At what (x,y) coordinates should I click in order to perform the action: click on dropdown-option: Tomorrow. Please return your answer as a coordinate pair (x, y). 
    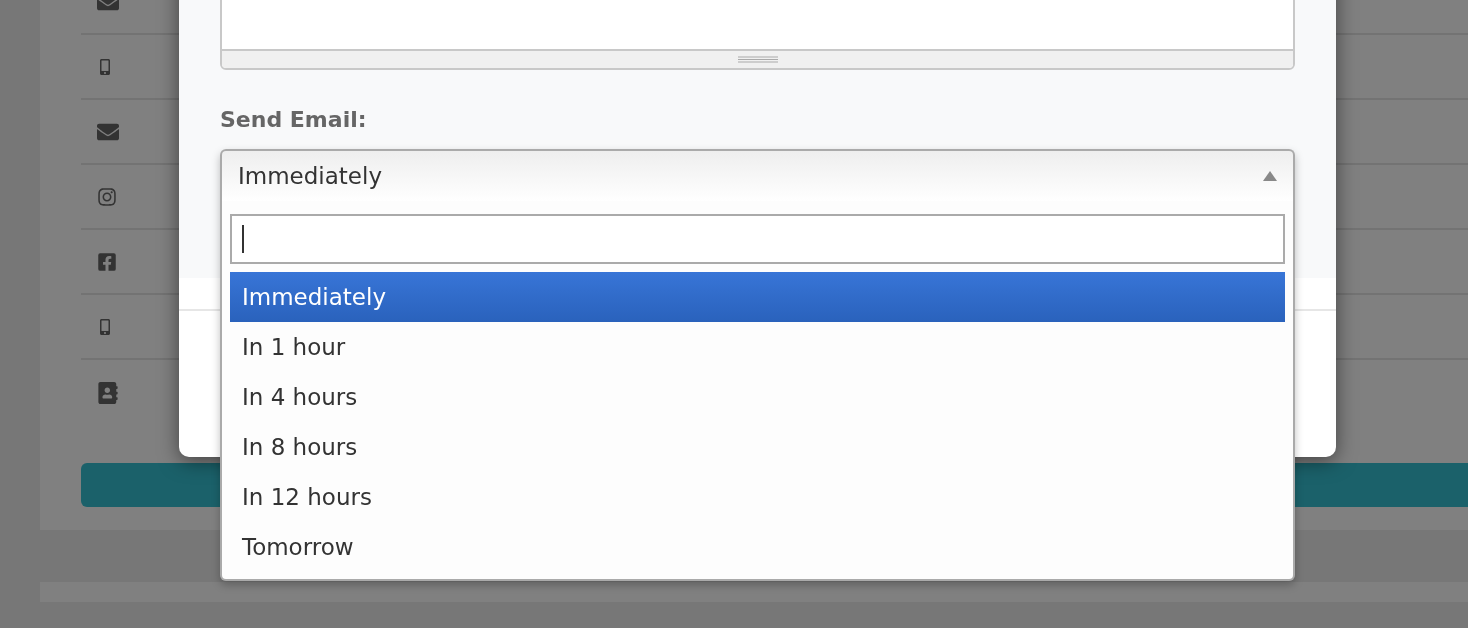
    Looking at the image, I should click on (757, 547).